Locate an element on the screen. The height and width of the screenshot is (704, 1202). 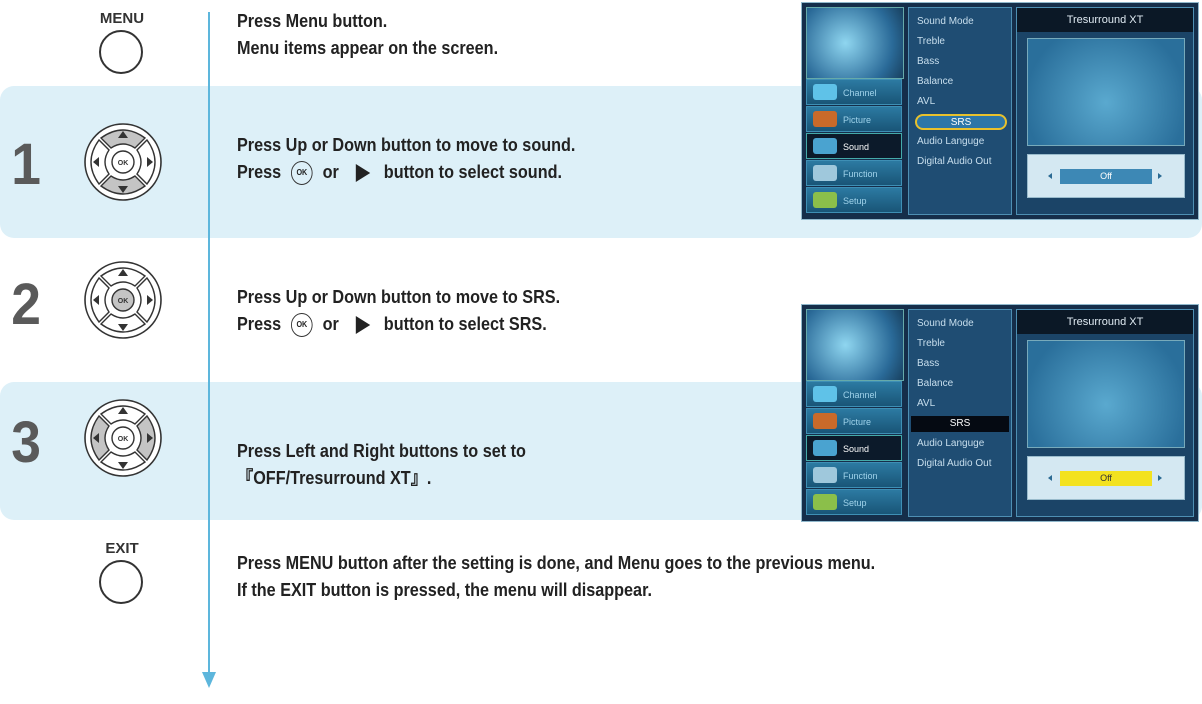
item-srs-selected: SRS is located at coordinates (960, 424).